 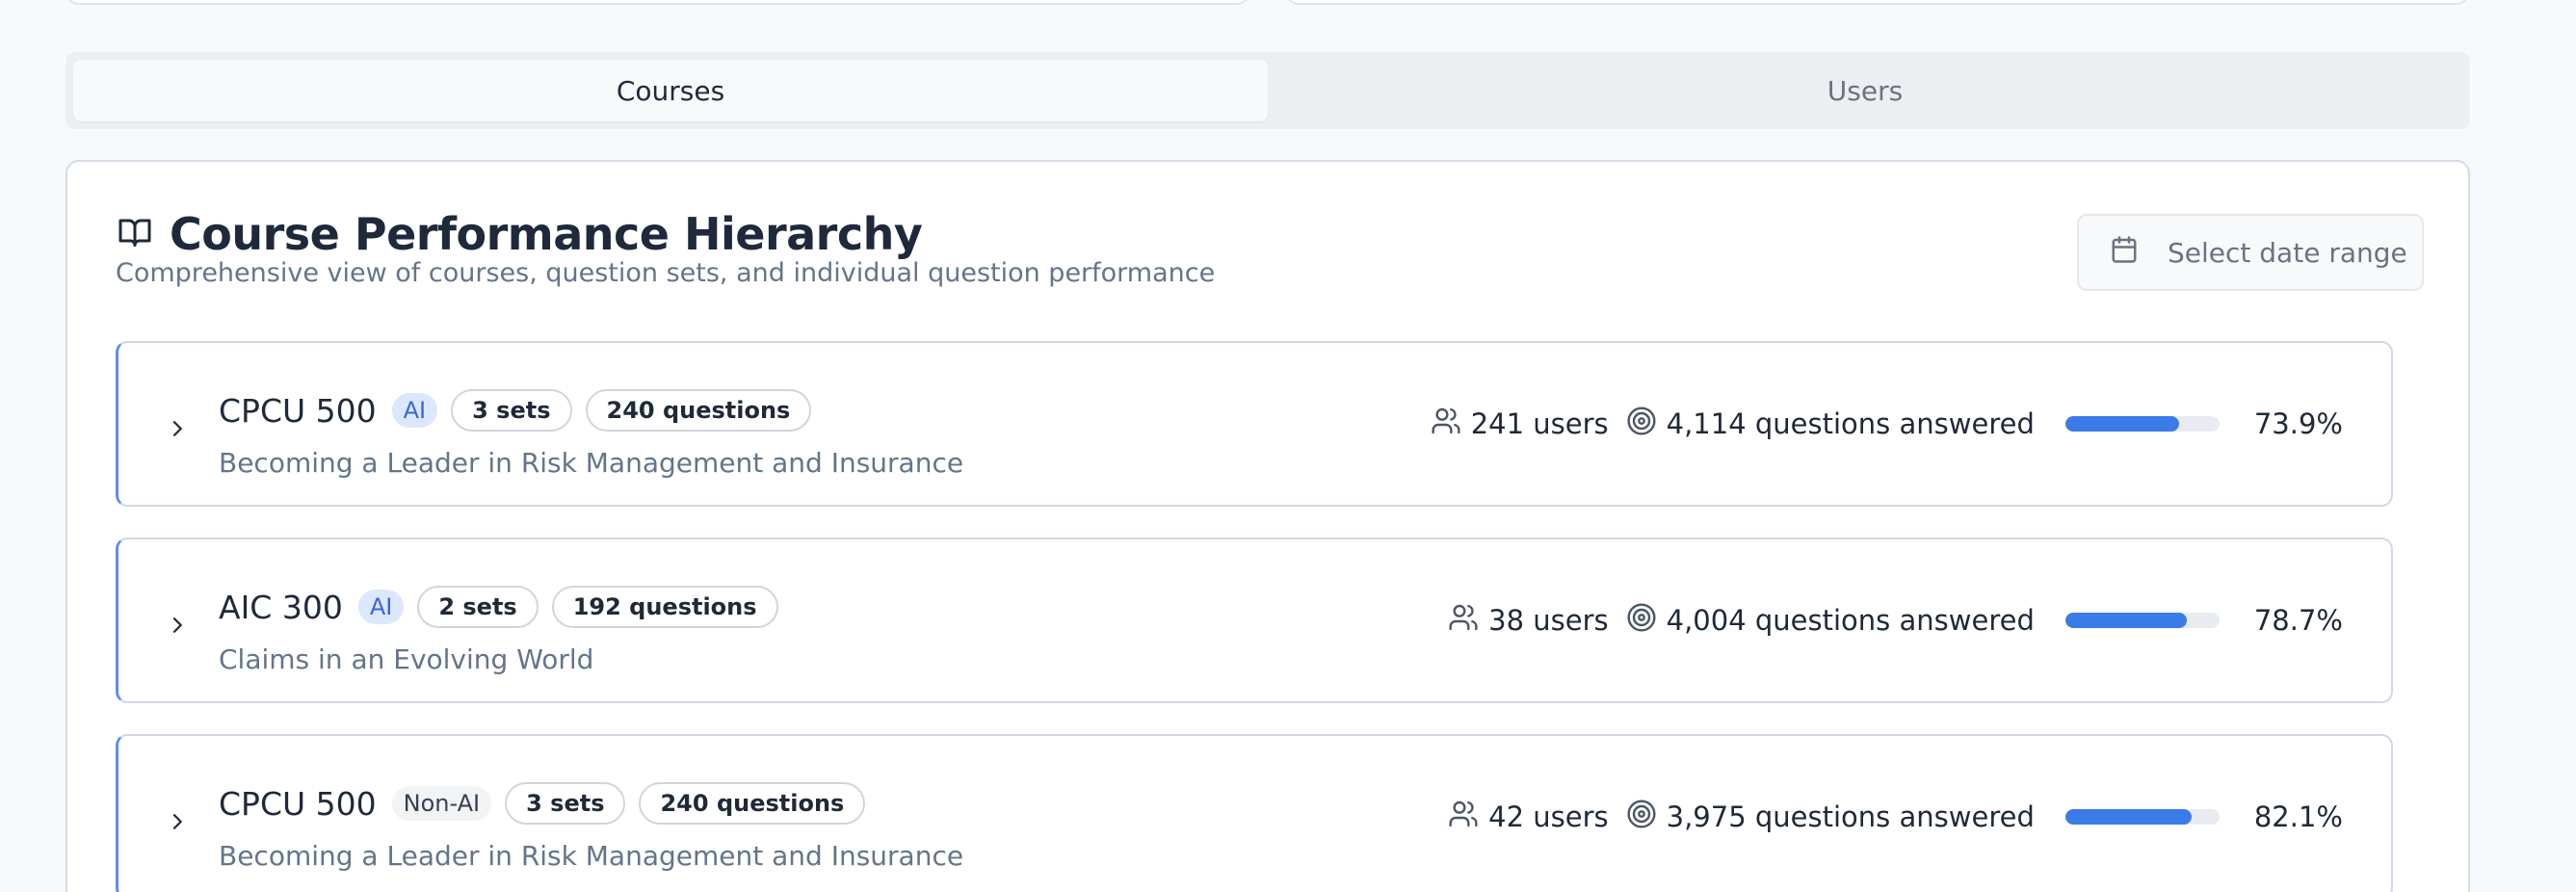 I want to click on view-tabs: Courses Users, so click(x=1268, y=90).